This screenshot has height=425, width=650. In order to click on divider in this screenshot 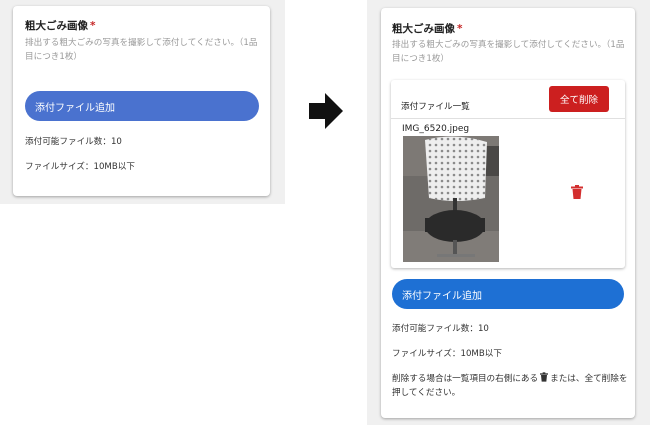, I will do `click(508, 118)`.